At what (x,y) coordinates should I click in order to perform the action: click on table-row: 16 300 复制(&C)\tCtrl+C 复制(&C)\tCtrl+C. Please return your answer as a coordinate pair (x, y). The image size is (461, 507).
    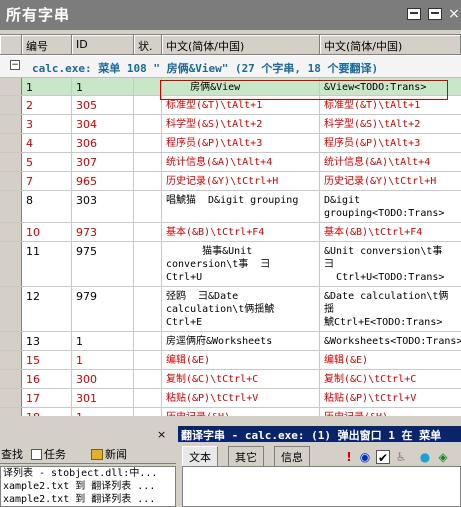
    Looking at the image, I should click on (230, 379).